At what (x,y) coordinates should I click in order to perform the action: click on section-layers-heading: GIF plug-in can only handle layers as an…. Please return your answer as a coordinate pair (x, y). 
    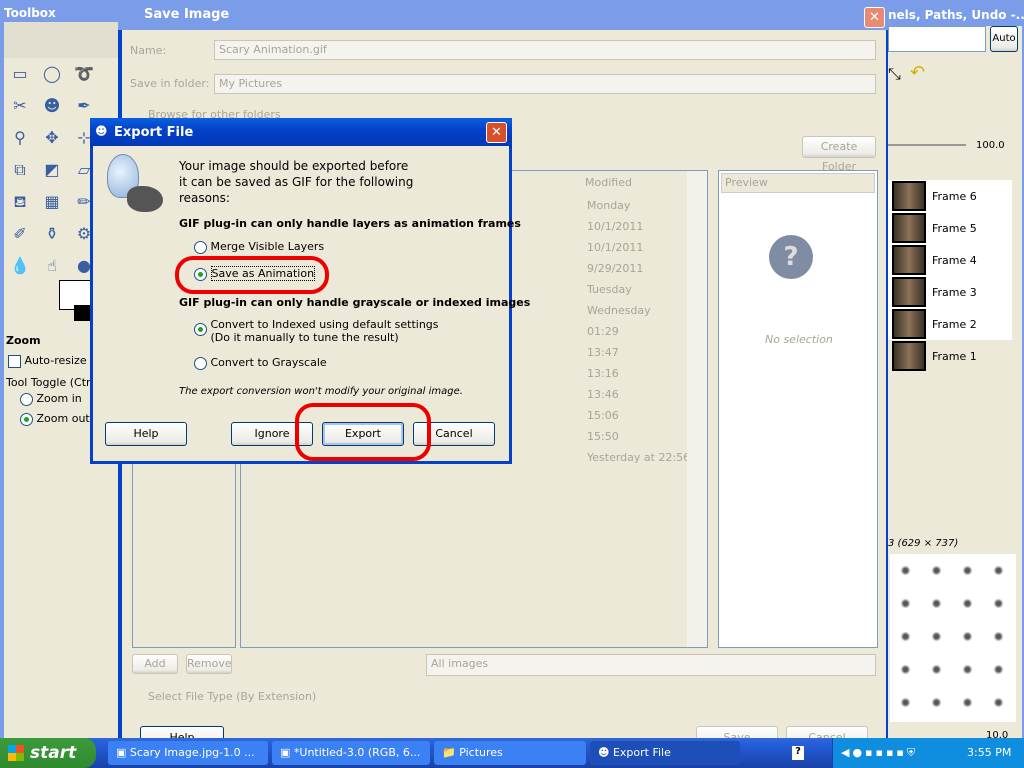
    Looking at the image, I should click on (350, 223).